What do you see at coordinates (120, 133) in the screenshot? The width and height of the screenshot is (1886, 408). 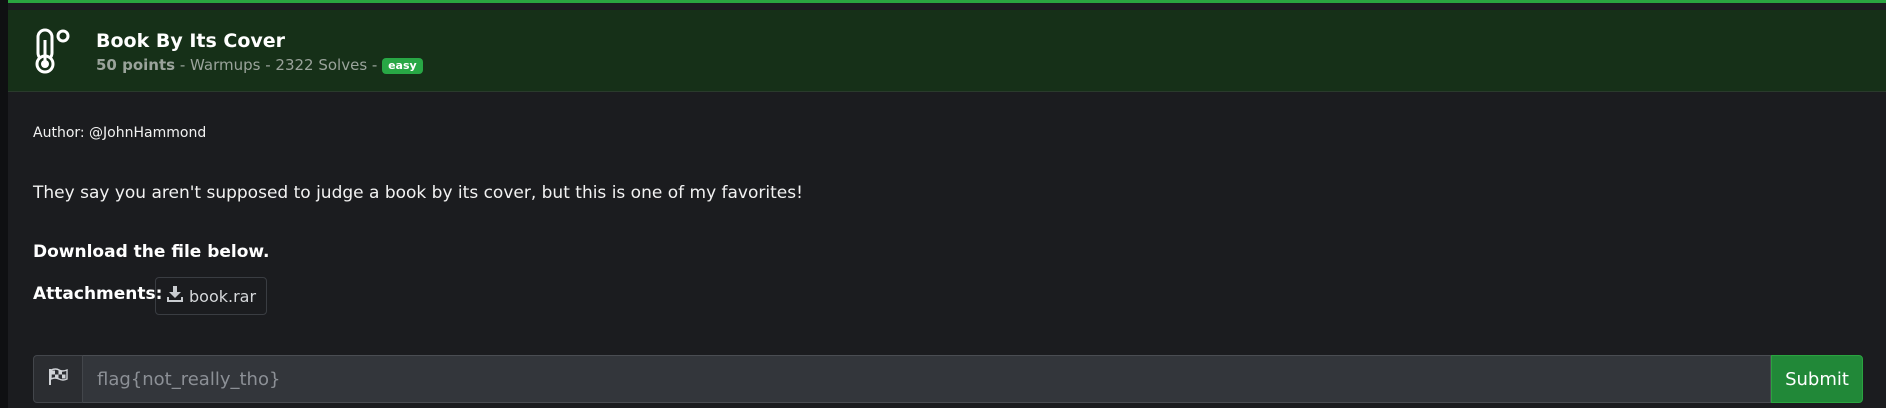 I see `author-line: Author: @JohnHammond` at bounding box center [120, 133].